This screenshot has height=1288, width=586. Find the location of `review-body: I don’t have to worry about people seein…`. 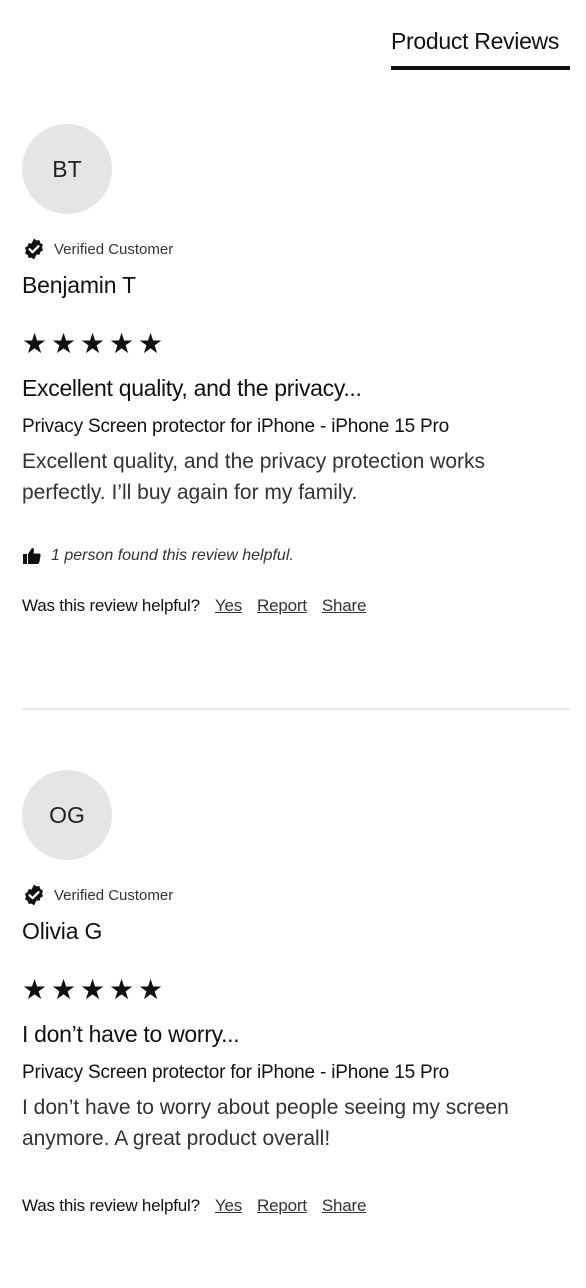

review-body: I don’t have to worry about people seein… is located at coordinates (265, 1123).